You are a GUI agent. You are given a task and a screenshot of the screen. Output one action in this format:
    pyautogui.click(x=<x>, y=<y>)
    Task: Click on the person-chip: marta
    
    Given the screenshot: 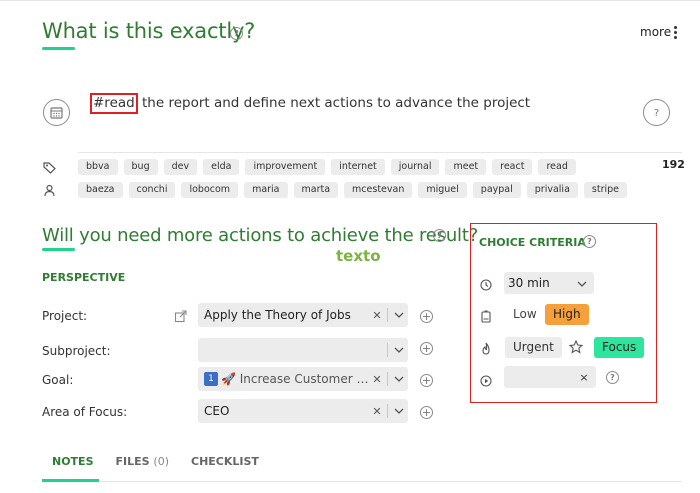 What is the action you would take?
    pyautogui.click(x=316, y=190)
    